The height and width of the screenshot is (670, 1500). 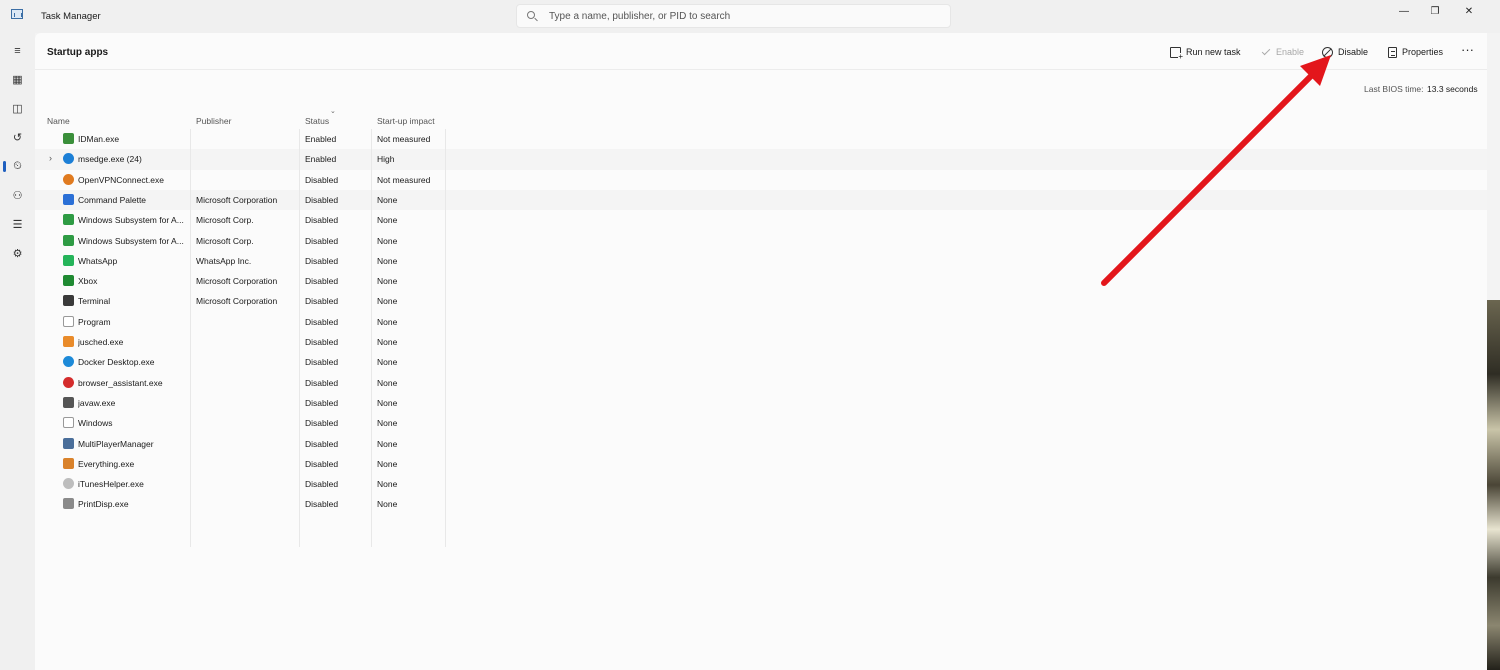 What do you see at coordinates (17, 137) in the screenshot?
I see `app-history-icon: ↺` at bounding box center [17, 137].